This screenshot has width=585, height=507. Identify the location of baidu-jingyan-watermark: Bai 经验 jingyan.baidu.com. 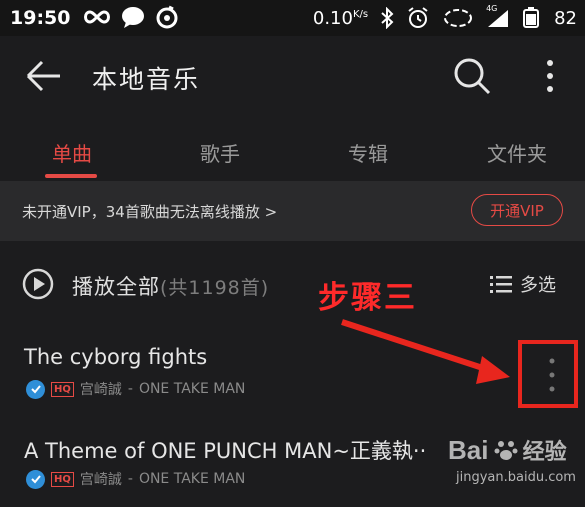
(512, 459).